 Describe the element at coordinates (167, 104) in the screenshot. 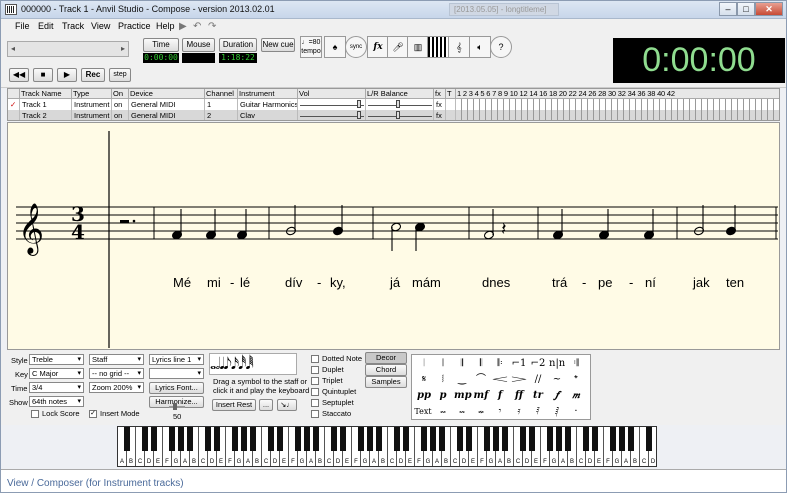

I see `track-device: General MIDI` at that location.